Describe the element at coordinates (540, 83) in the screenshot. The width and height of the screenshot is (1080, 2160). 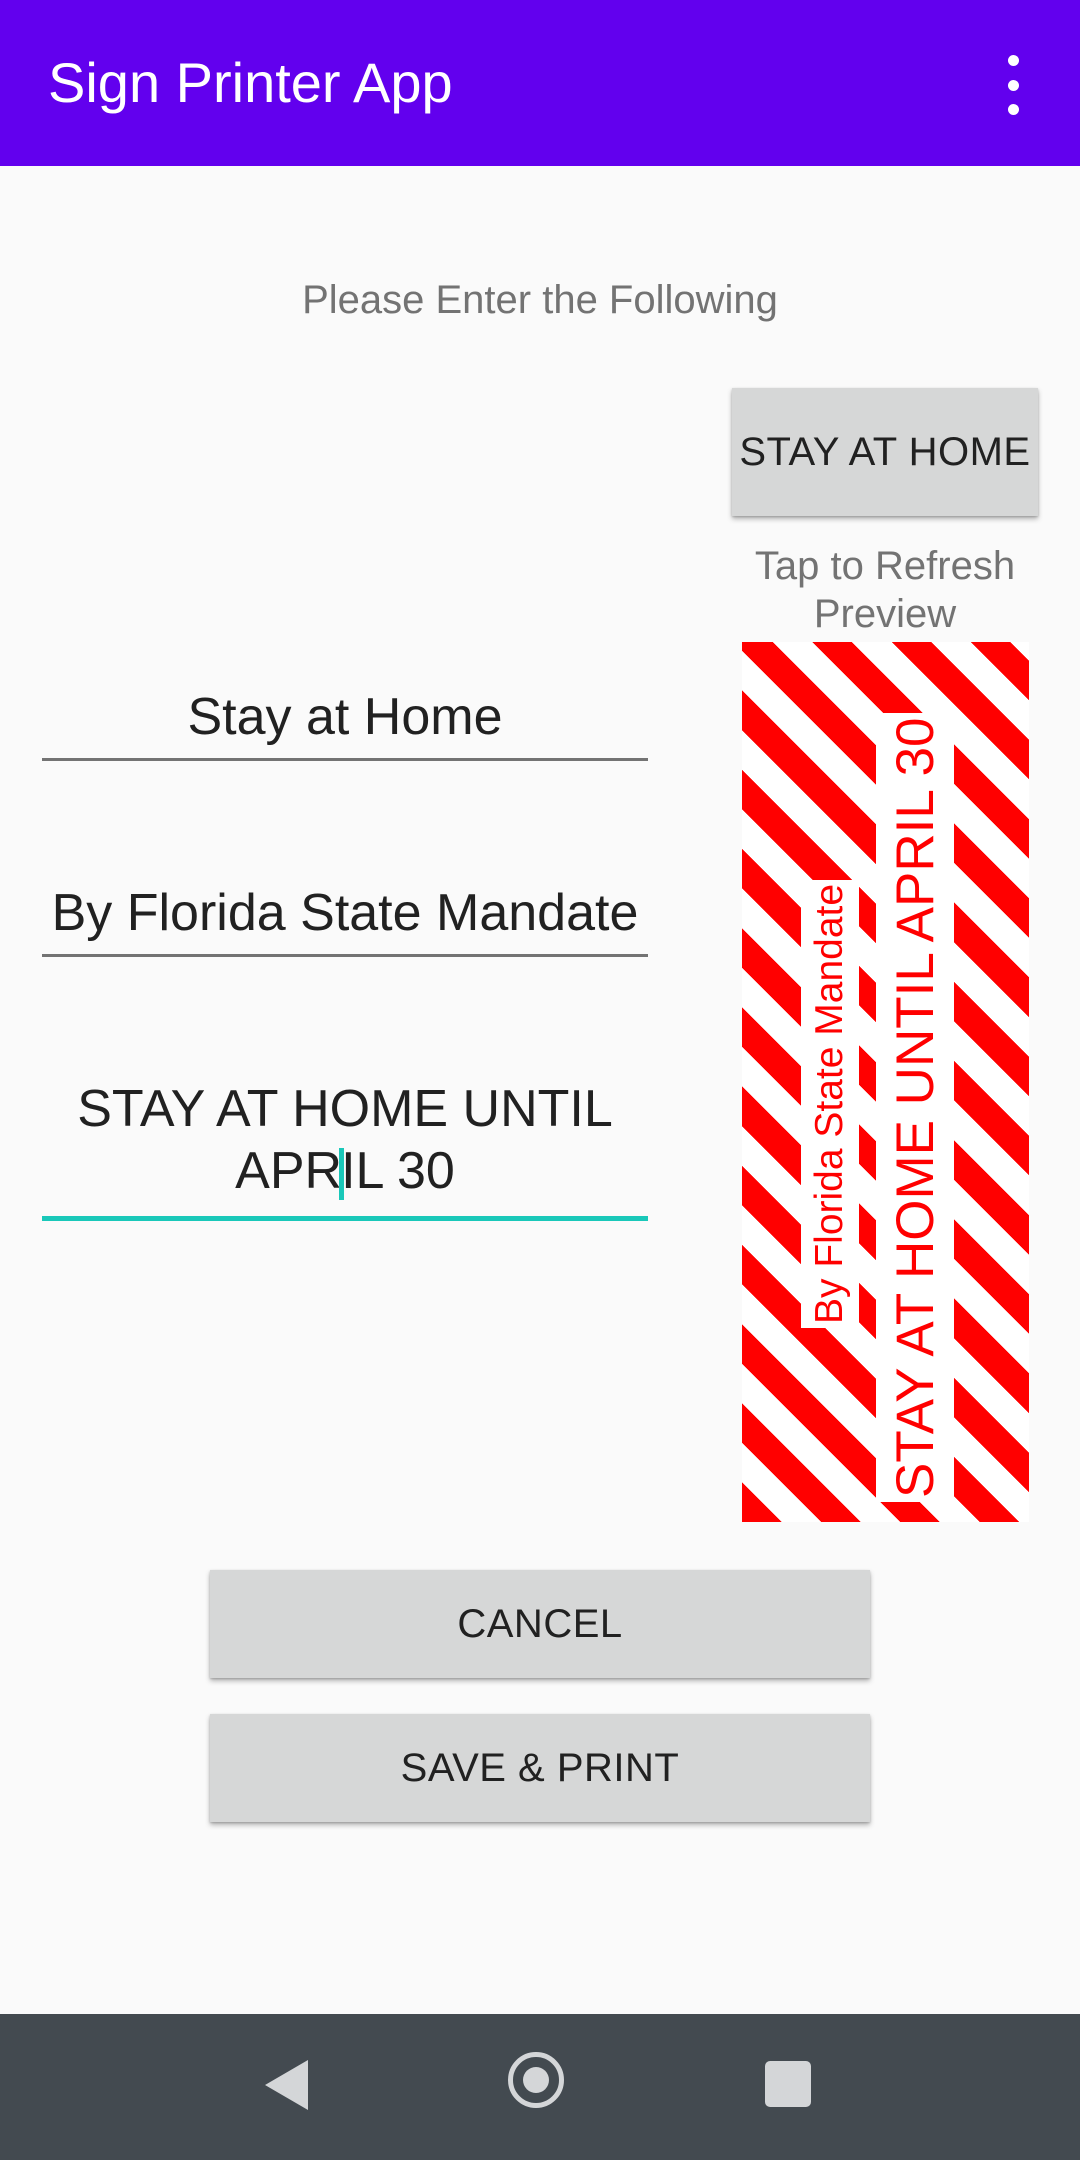
I see `app-bar: Sign Printer App` at that location.